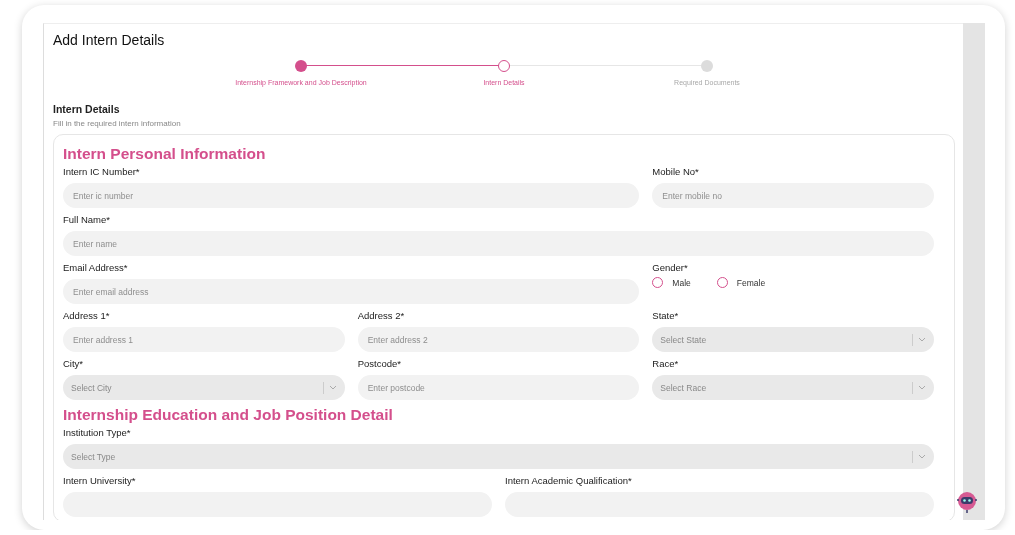 This screenshot has height=535, width=1015. I want to click on field-label: Intern IC Number*, so click(102, 172).